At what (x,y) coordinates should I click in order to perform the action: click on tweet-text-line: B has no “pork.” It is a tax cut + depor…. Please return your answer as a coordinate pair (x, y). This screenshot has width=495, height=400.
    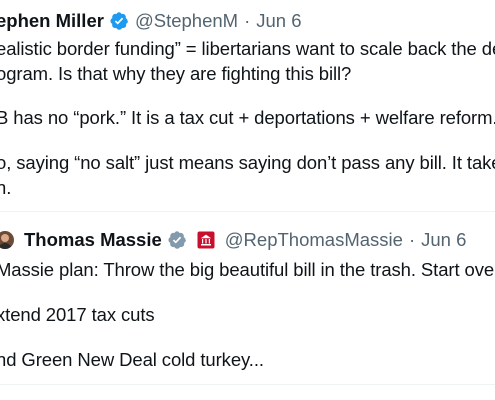
    Looking at the image, I should click on (247, 117).